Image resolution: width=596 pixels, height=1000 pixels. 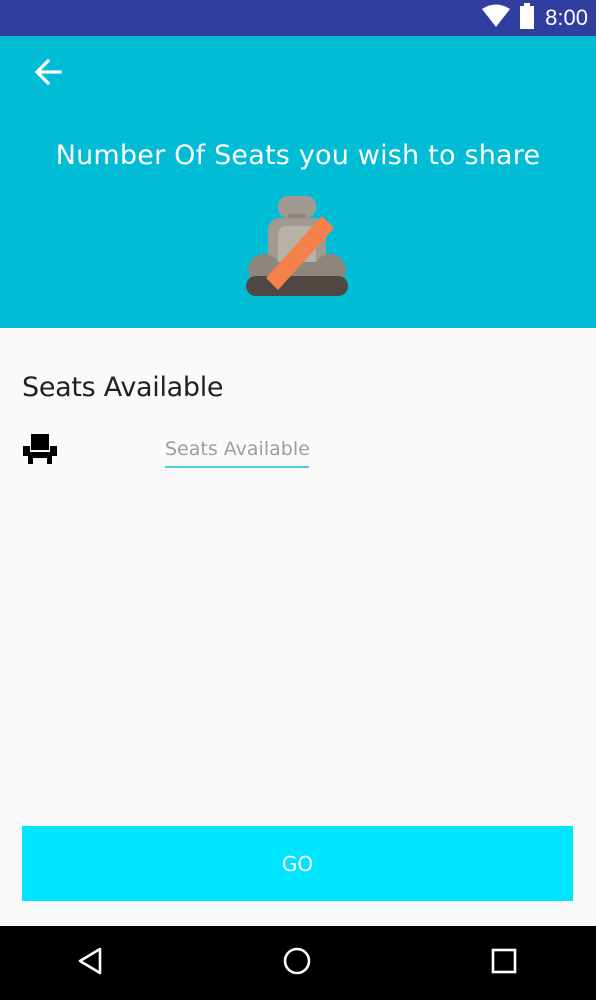 What do you see at coordinates (297, 247) in the screenshot?
I see `car-seat-illustration` at bounding box center [297, 247].